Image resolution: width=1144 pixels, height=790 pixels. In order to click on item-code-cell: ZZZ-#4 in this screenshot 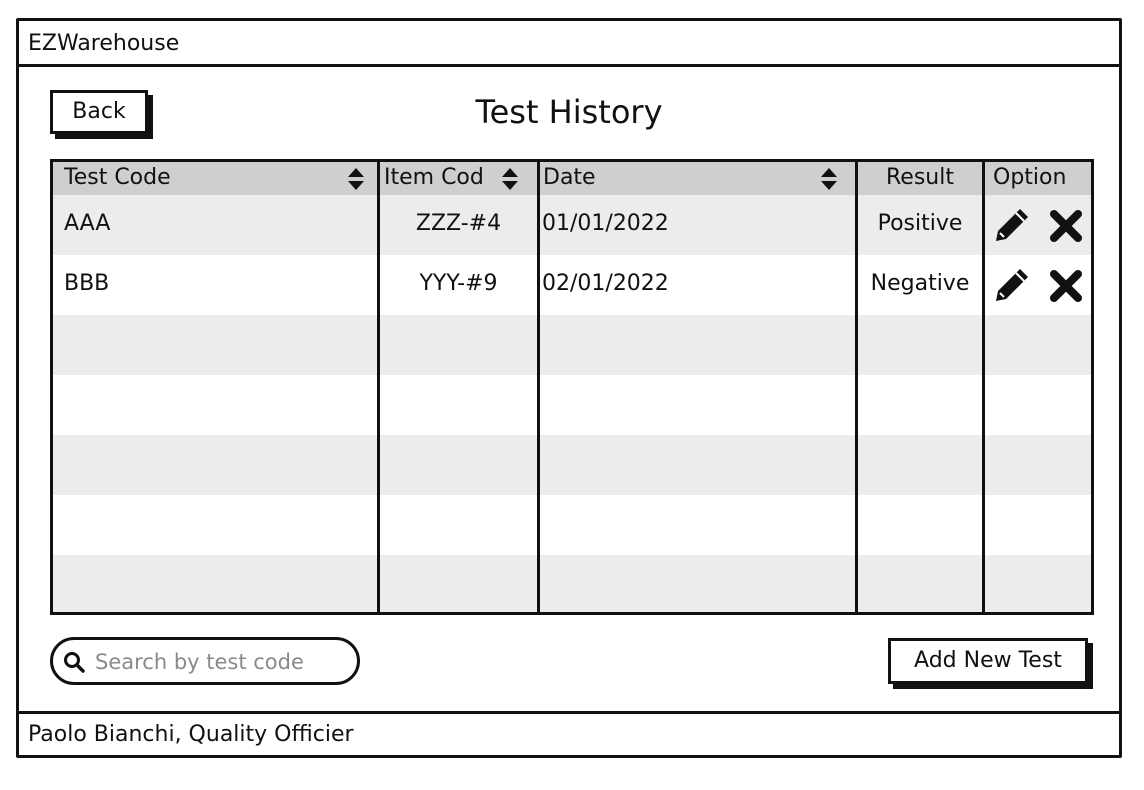, I will do `click(458, 223)`.